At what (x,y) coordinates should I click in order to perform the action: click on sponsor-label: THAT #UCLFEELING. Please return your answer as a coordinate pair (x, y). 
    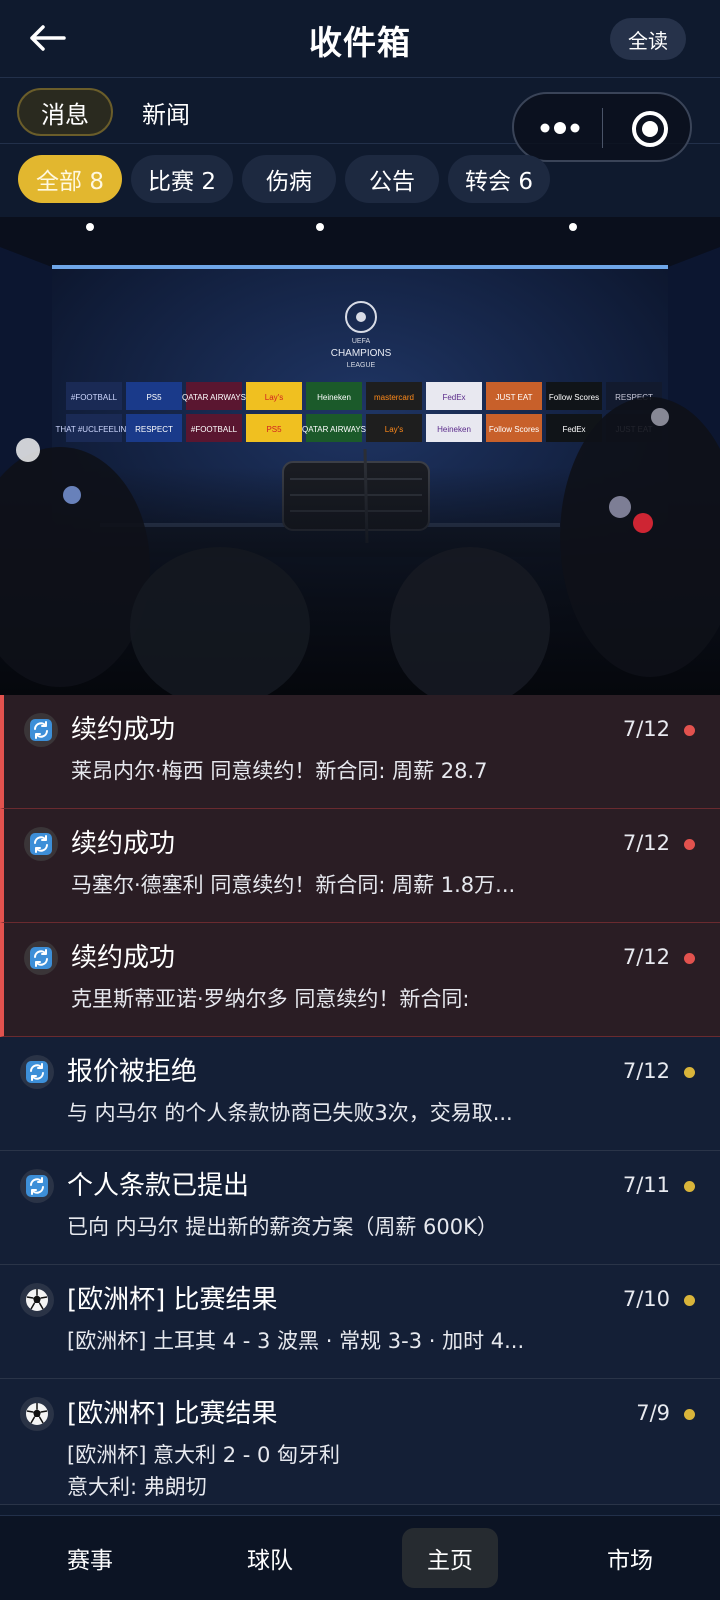
    Looking at the image, I should click on (93, 429).